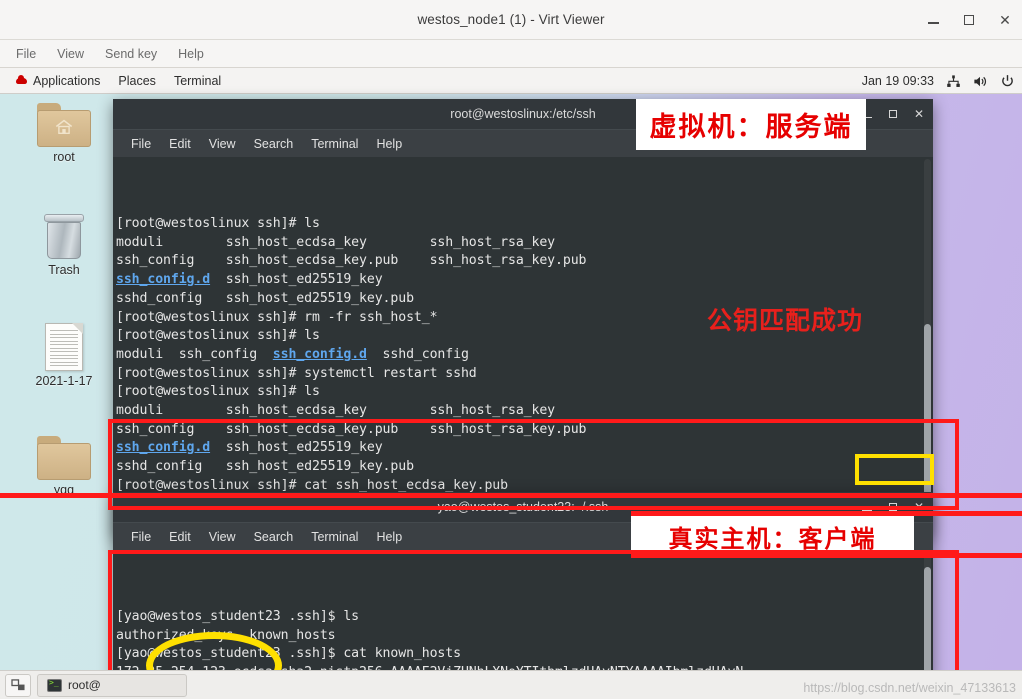 The width and height of the screenshot is (1022, 699). I want to click on taskbar-window-button: root@, so click(112, 685).